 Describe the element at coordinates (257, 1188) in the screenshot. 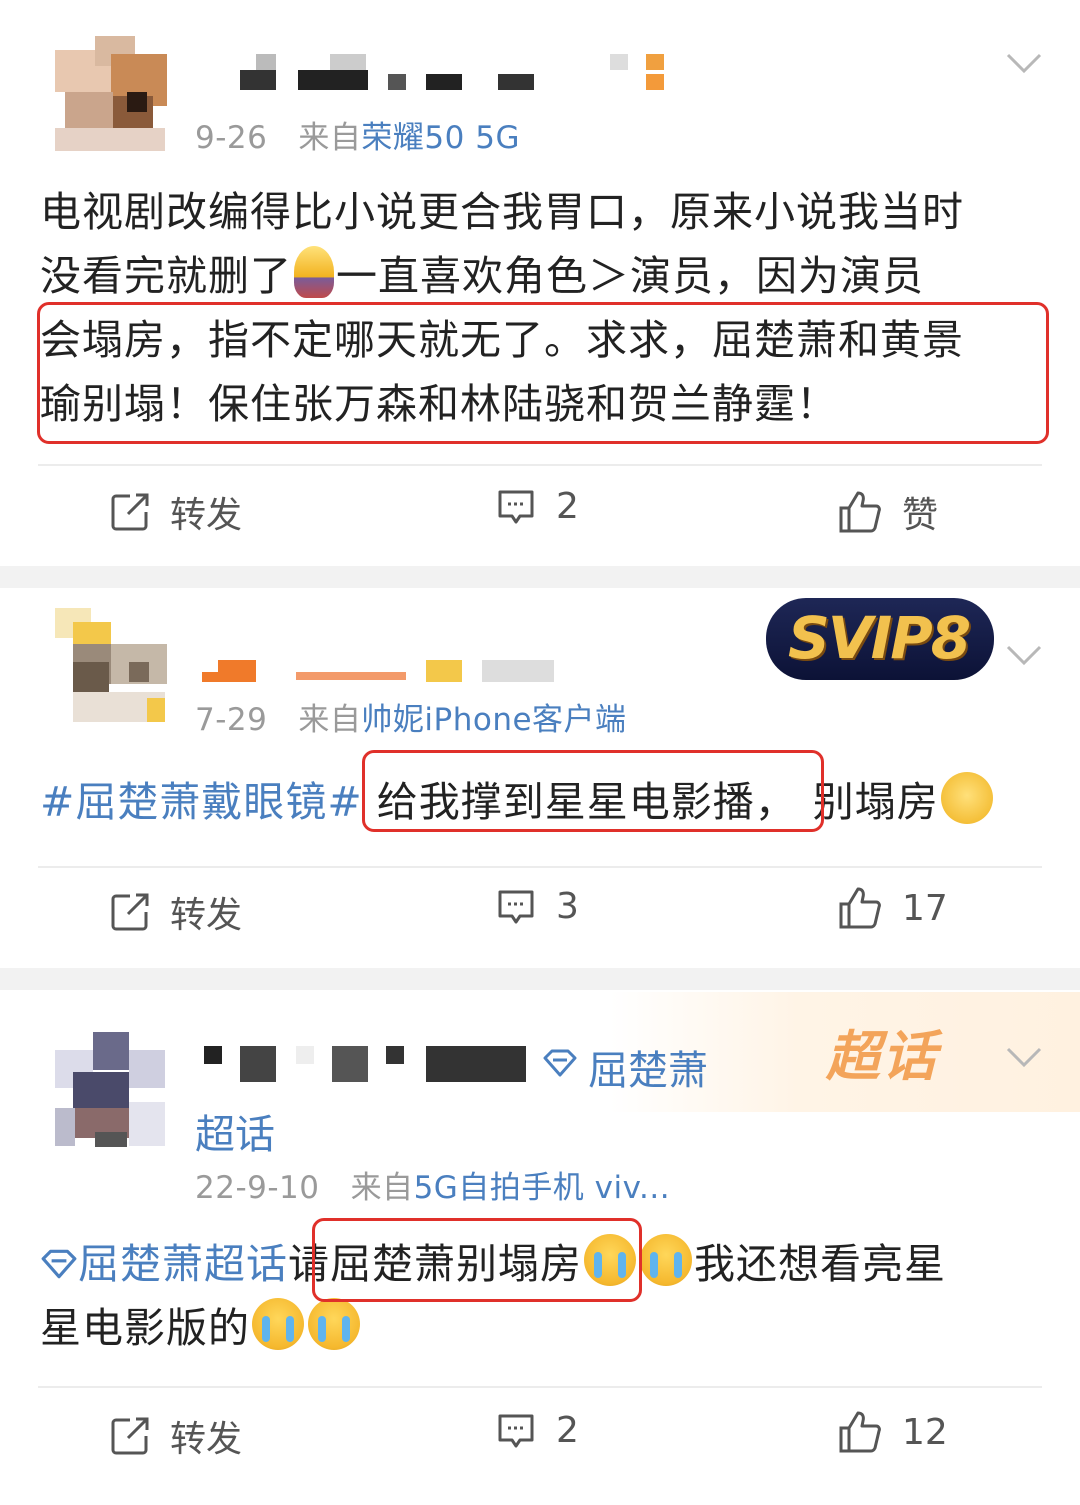

I see `post-date: 22-9-10` at that location.